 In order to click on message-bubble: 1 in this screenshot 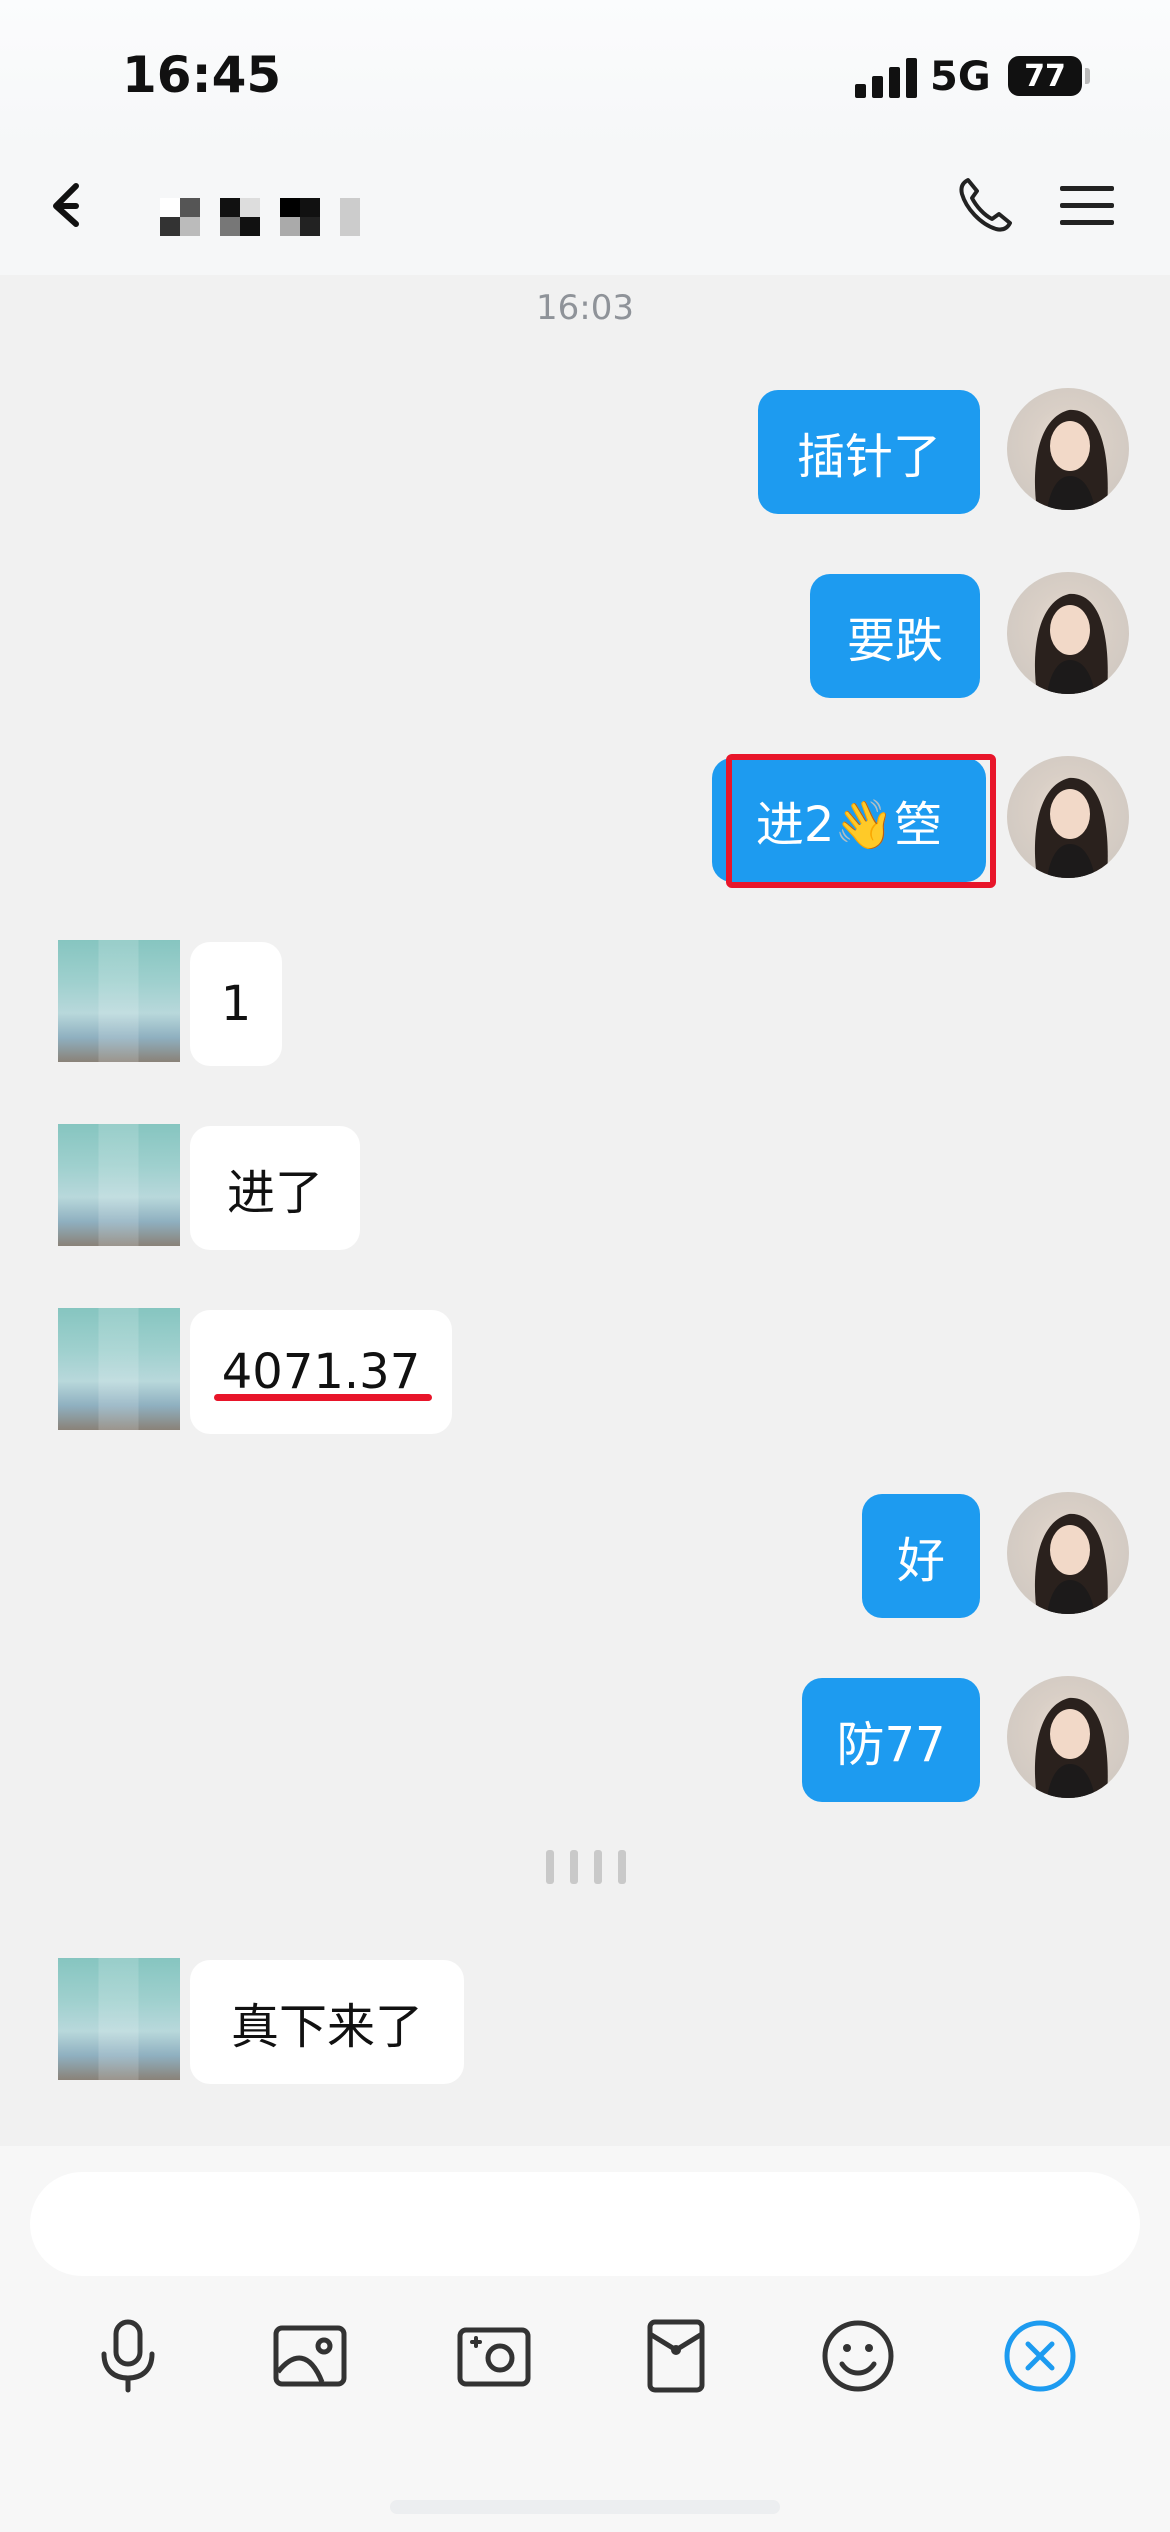, I will do `click(236, 1004)`.